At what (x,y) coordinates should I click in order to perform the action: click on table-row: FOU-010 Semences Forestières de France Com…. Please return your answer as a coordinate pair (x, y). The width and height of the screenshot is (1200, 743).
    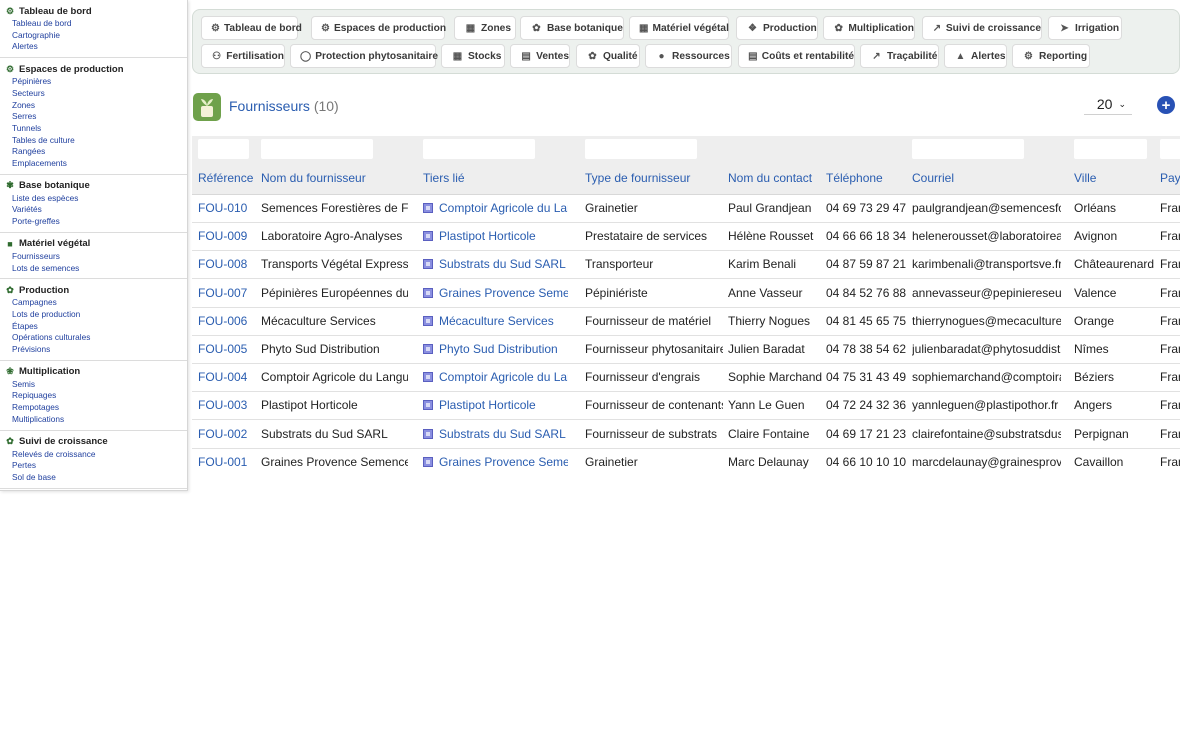
    Looking at the image, I should click on (686, 209).